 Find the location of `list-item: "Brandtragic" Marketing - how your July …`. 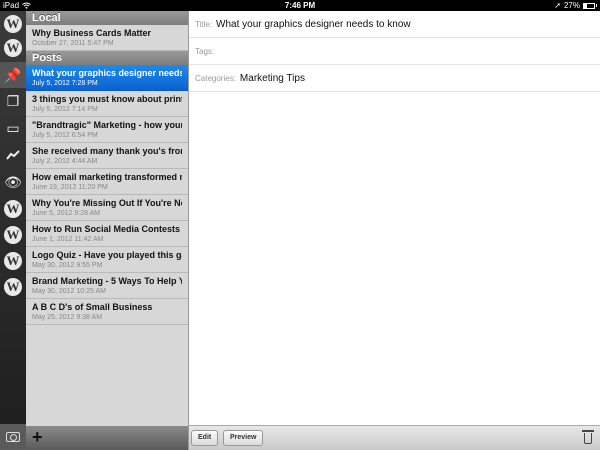

list-item: "Brandtragic" Marketing - how your July … is located at coordinates (107, 130).